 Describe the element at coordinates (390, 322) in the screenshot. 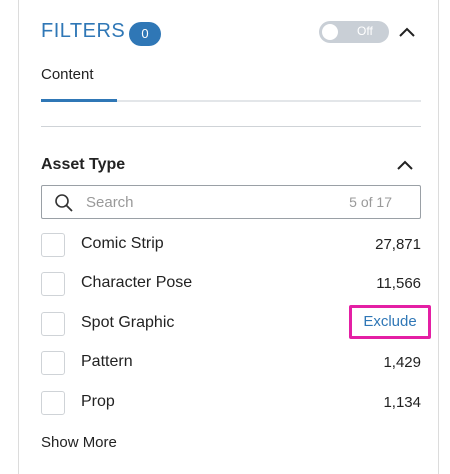

I see `exclude-button: Exclude` at that location.